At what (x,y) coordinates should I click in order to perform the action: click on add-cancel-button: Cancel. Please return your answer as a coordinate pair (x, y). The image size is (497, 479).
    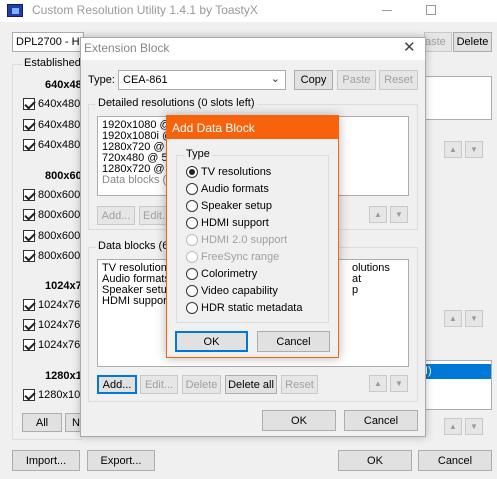
    Looking at the image, I should click on (293, 341).